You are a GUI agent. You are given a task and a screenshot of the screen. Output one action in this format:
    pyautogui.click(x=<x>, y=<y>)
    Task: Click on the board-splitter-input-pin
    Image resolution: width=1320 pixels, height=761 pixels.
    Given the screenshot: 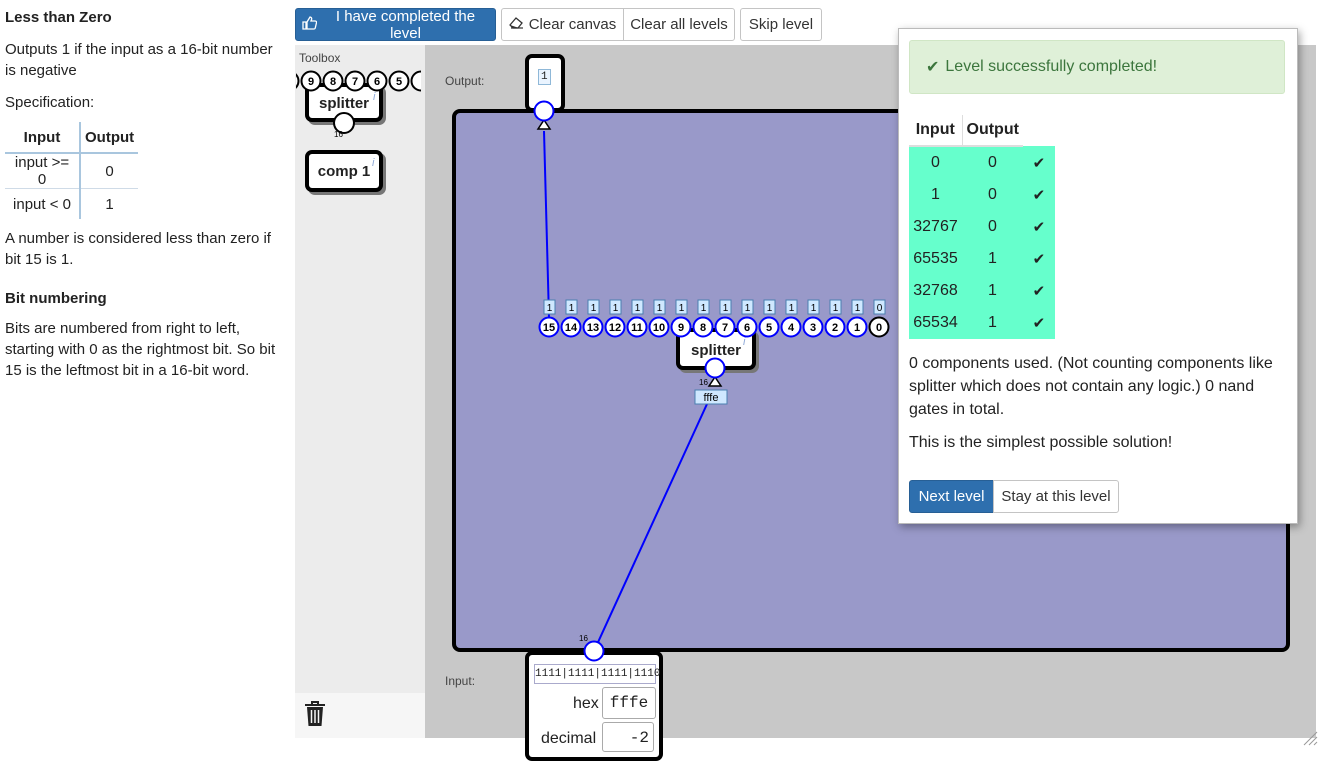 What is the action you would take?
    pyautogui.click(x=715, y=368)
    